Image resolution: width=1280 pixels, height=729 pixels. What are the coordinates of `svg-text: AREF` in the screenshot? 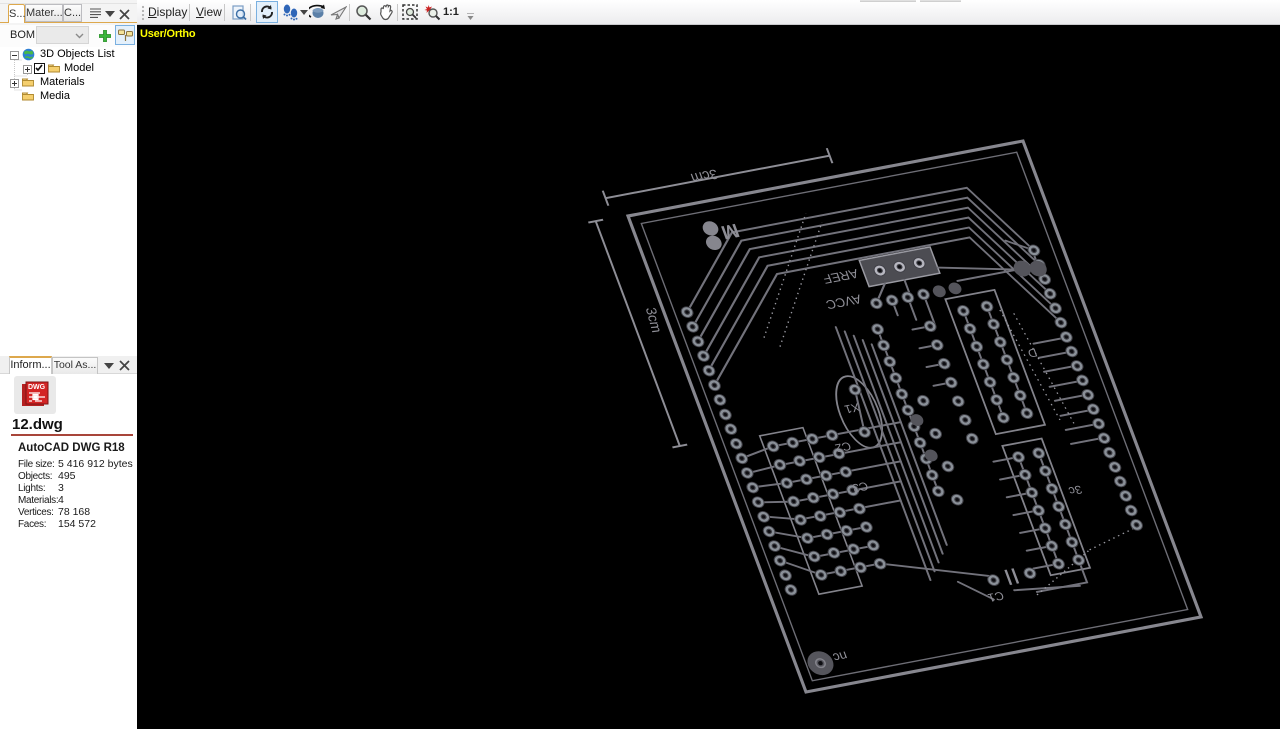 It's located at (840, 276).